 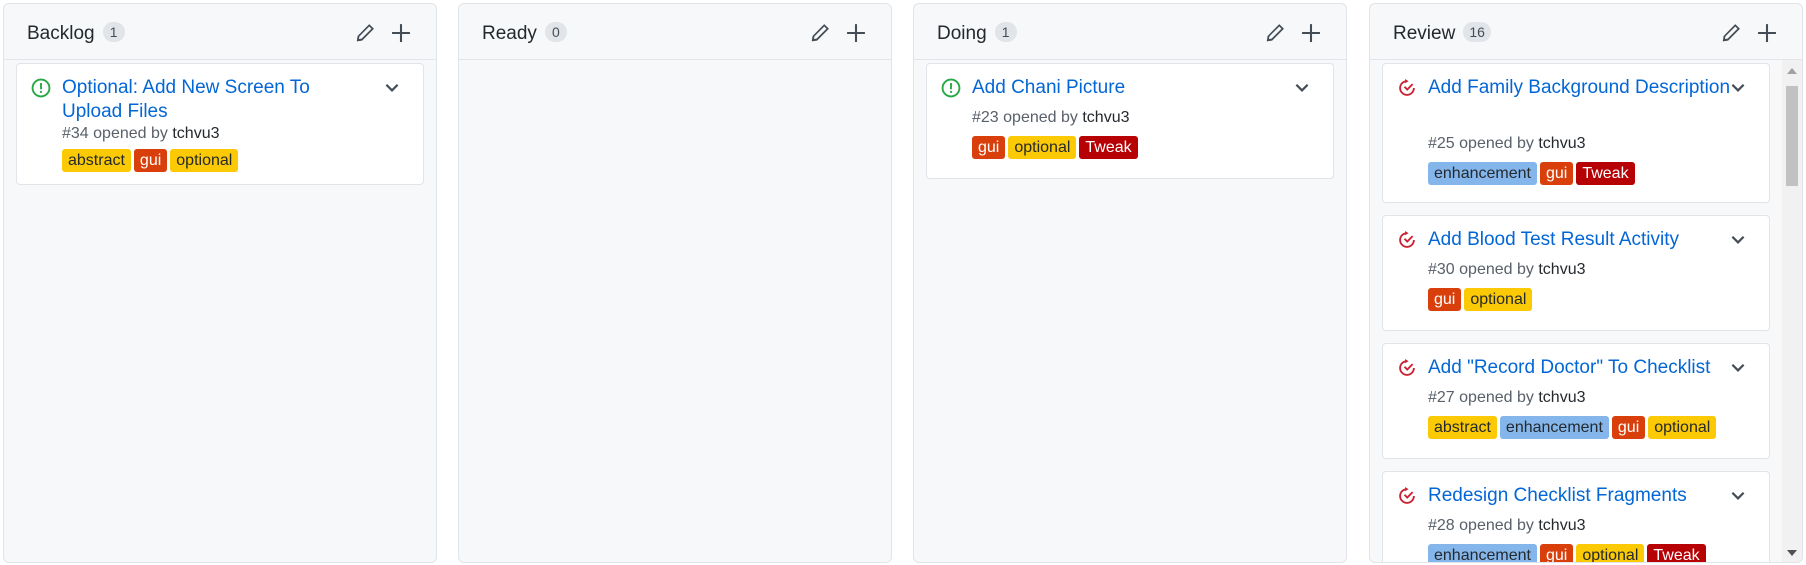 What do you see at coordinates (555, 32) in the screenshot?
I see `column-card-count: 0` at bounding box center [555, 32].